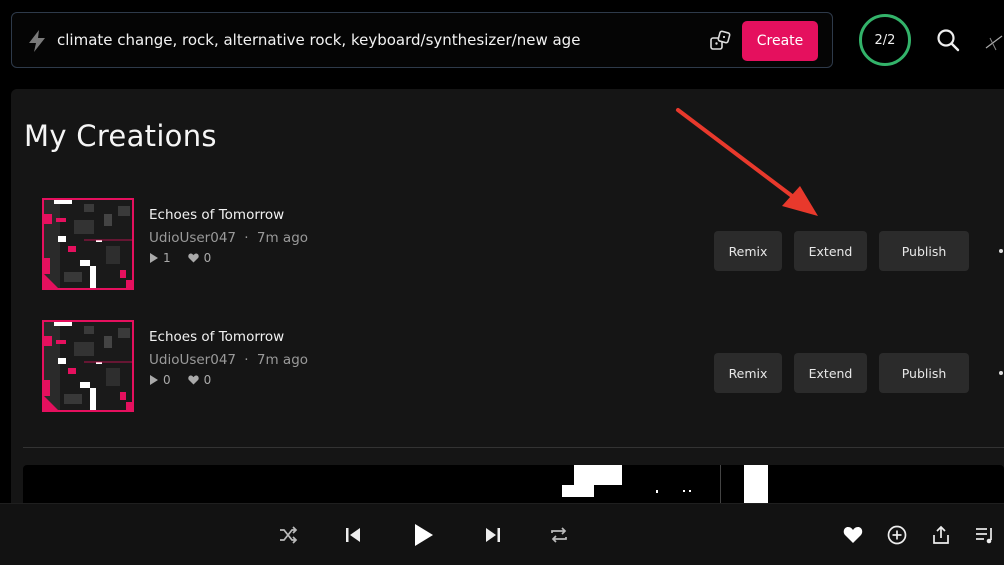 Image resolution: width=1004 pixels, height=565 pixels. Describe the element at coordinates (180, 380) in the screenshot. I see `song-stats: 0 0` at that location.